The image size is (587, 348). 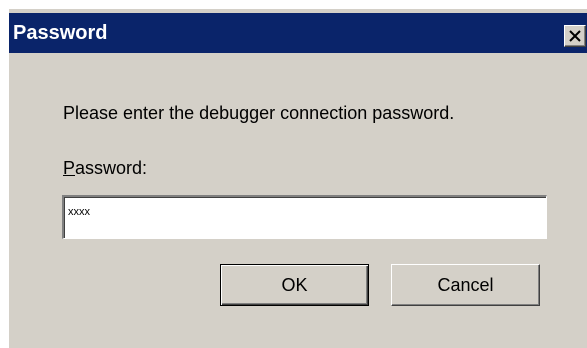 I want to click on password-label-text: assword:, so click(x=111, y=168).